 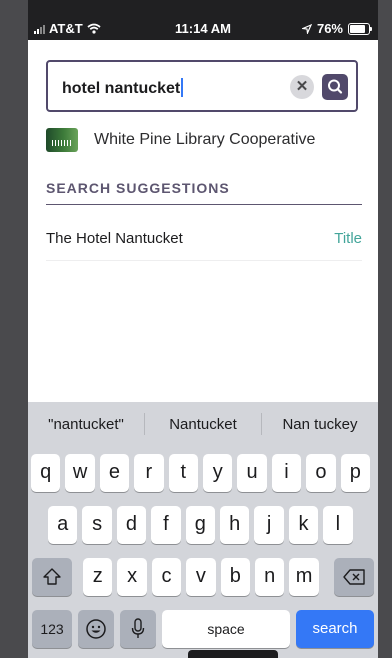 I want to click on prediction-primary: Nantucket, so click(x=203, y=424).